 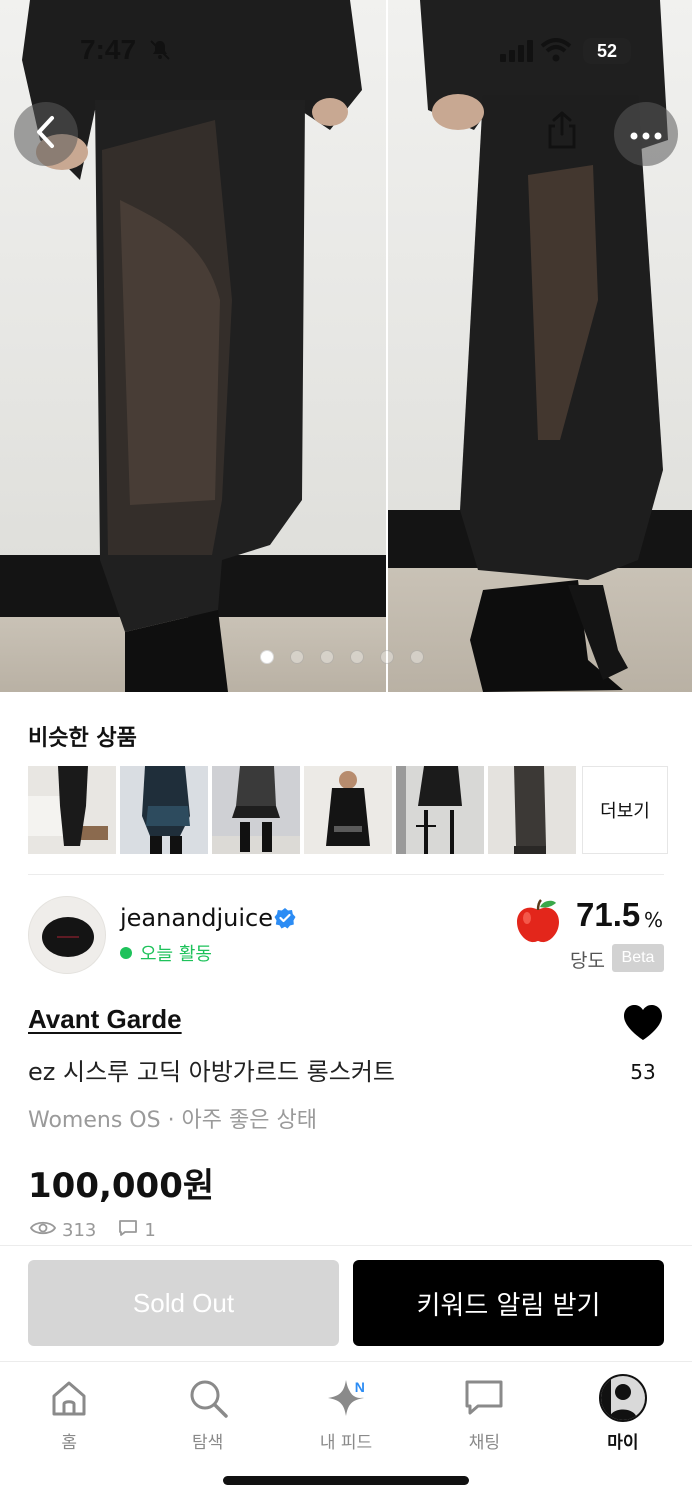 I want to click on back-icon, so click(x=46, y=134).